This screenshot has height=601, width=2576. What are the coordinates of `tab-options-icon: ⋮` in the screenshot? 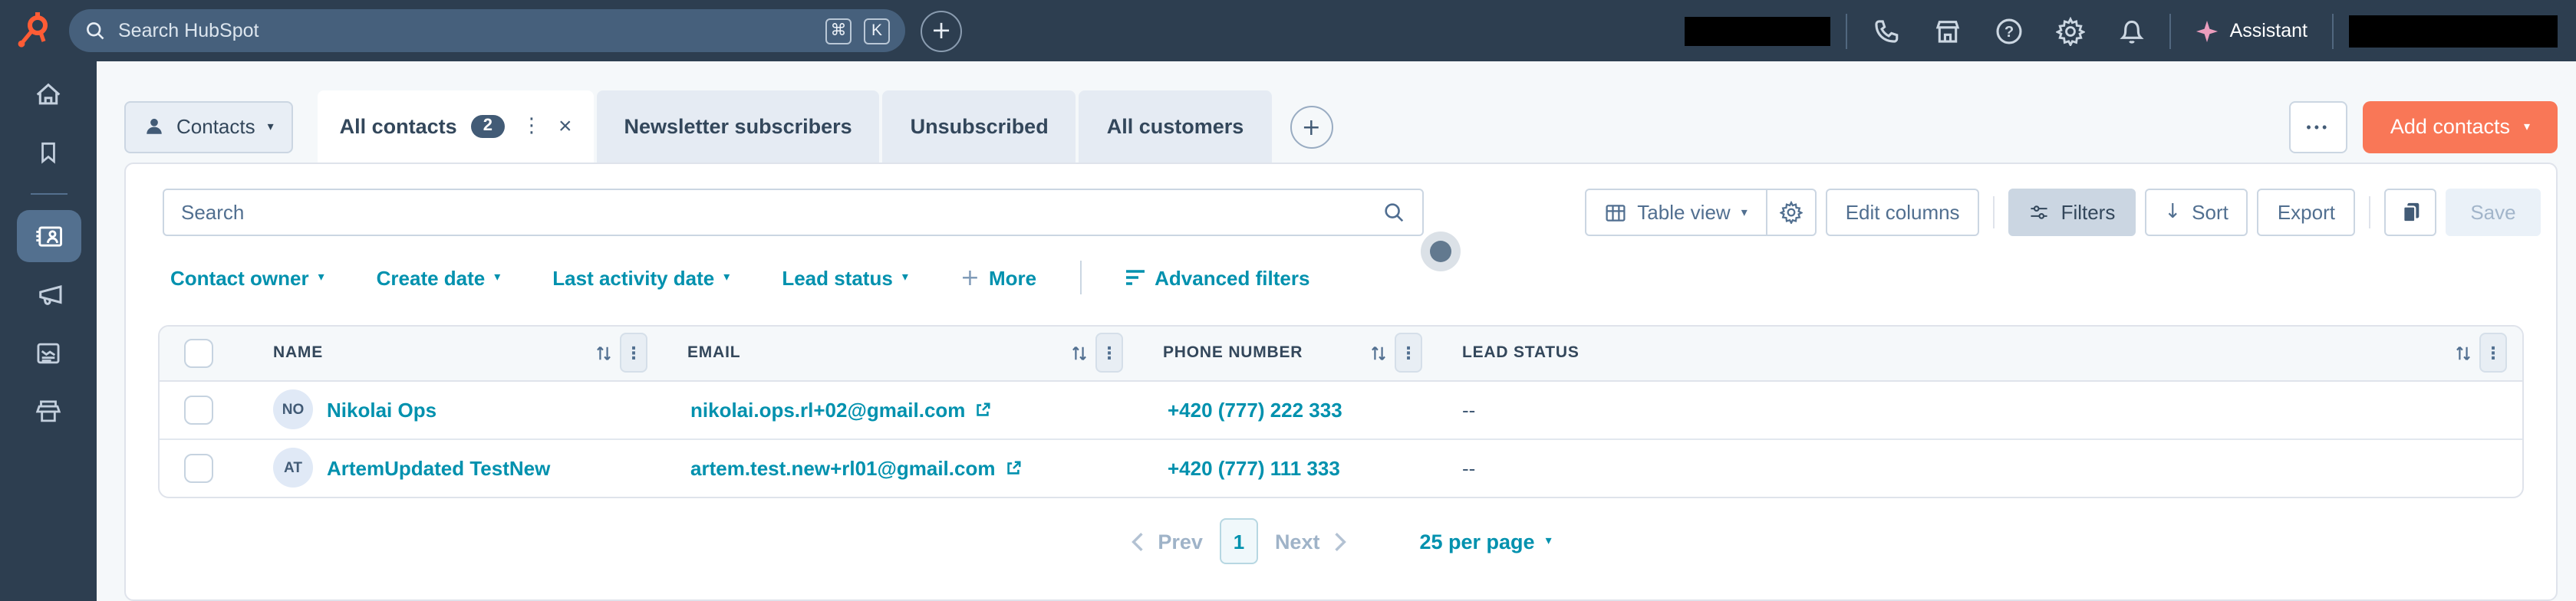 It's located at (532, 126).